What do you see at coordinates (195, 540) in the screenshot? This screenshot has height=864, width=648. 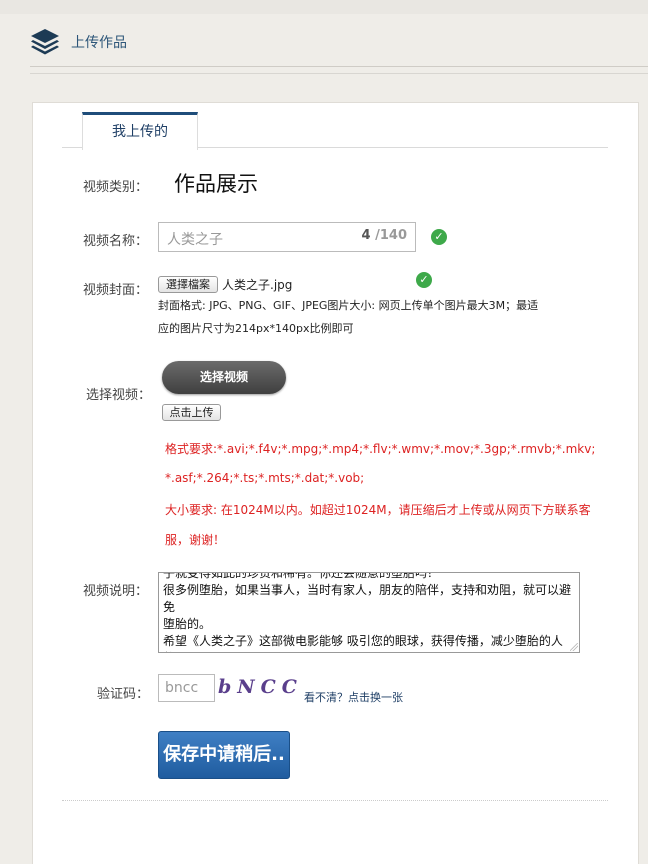 I see `size-requirement-line2: 服，谢谢！` at bounding box center [195, 540].